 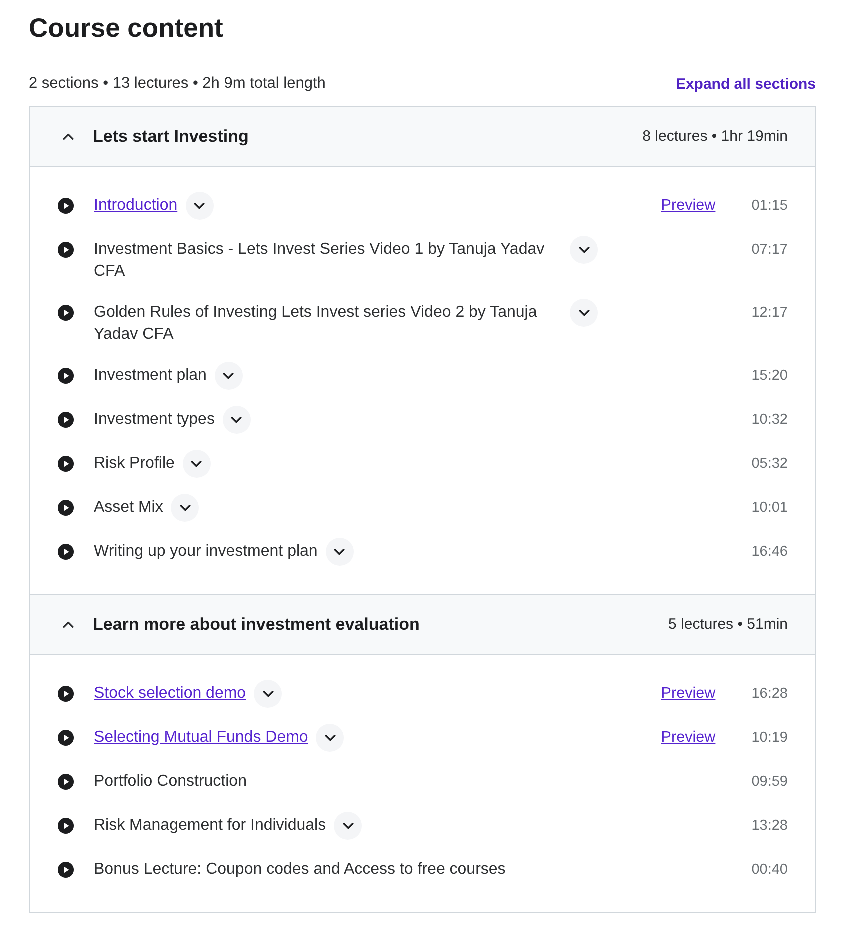 What do you see at coordinates (770, 313) in the screenshot?
I see `lecture-duration: 12:17` at bounding box center [770, 313].